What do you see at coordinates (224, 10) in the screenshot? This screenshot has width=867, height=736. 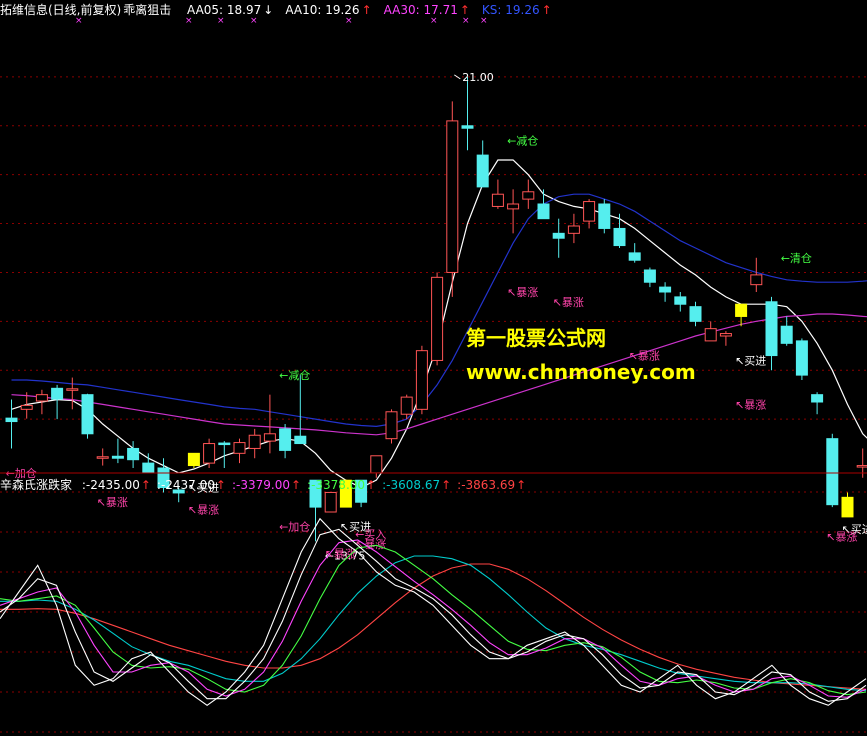 I see `ma-value-label: AA05: 18.97` at bounding box center [224, 10].